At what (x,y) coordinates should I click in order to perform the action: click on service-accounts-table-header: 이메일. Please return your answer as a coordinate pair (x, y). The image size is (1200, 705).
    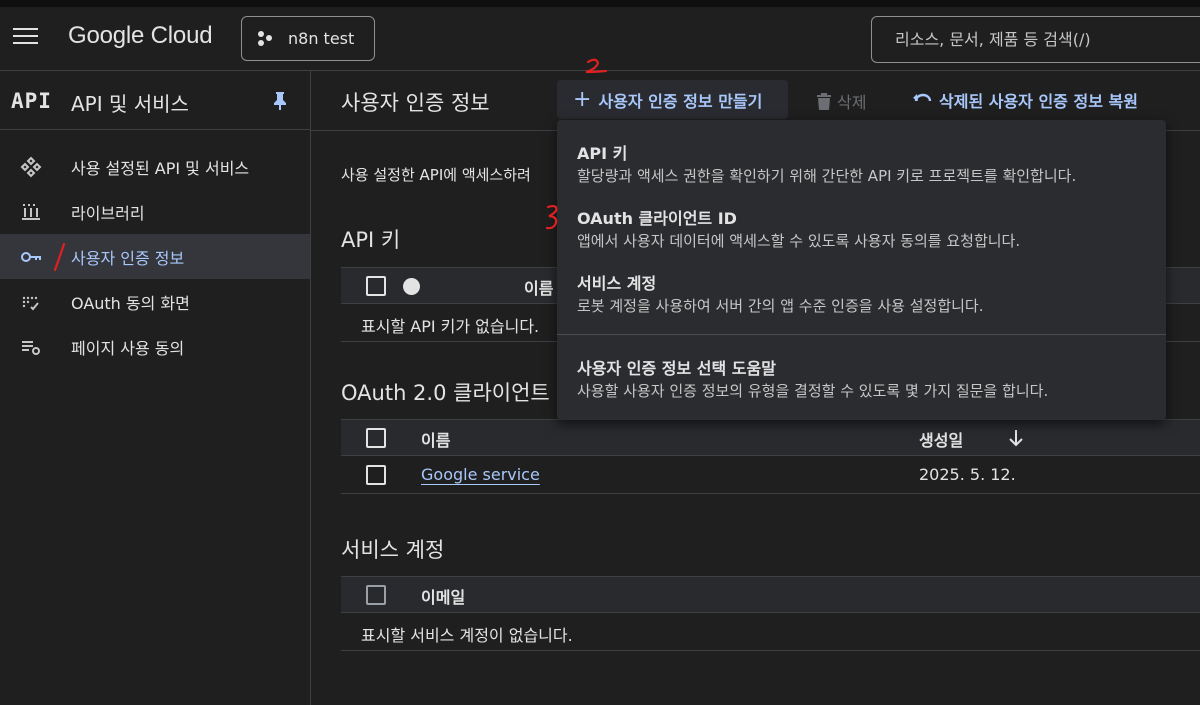
    Looking at the image, I should click on (770, 594).